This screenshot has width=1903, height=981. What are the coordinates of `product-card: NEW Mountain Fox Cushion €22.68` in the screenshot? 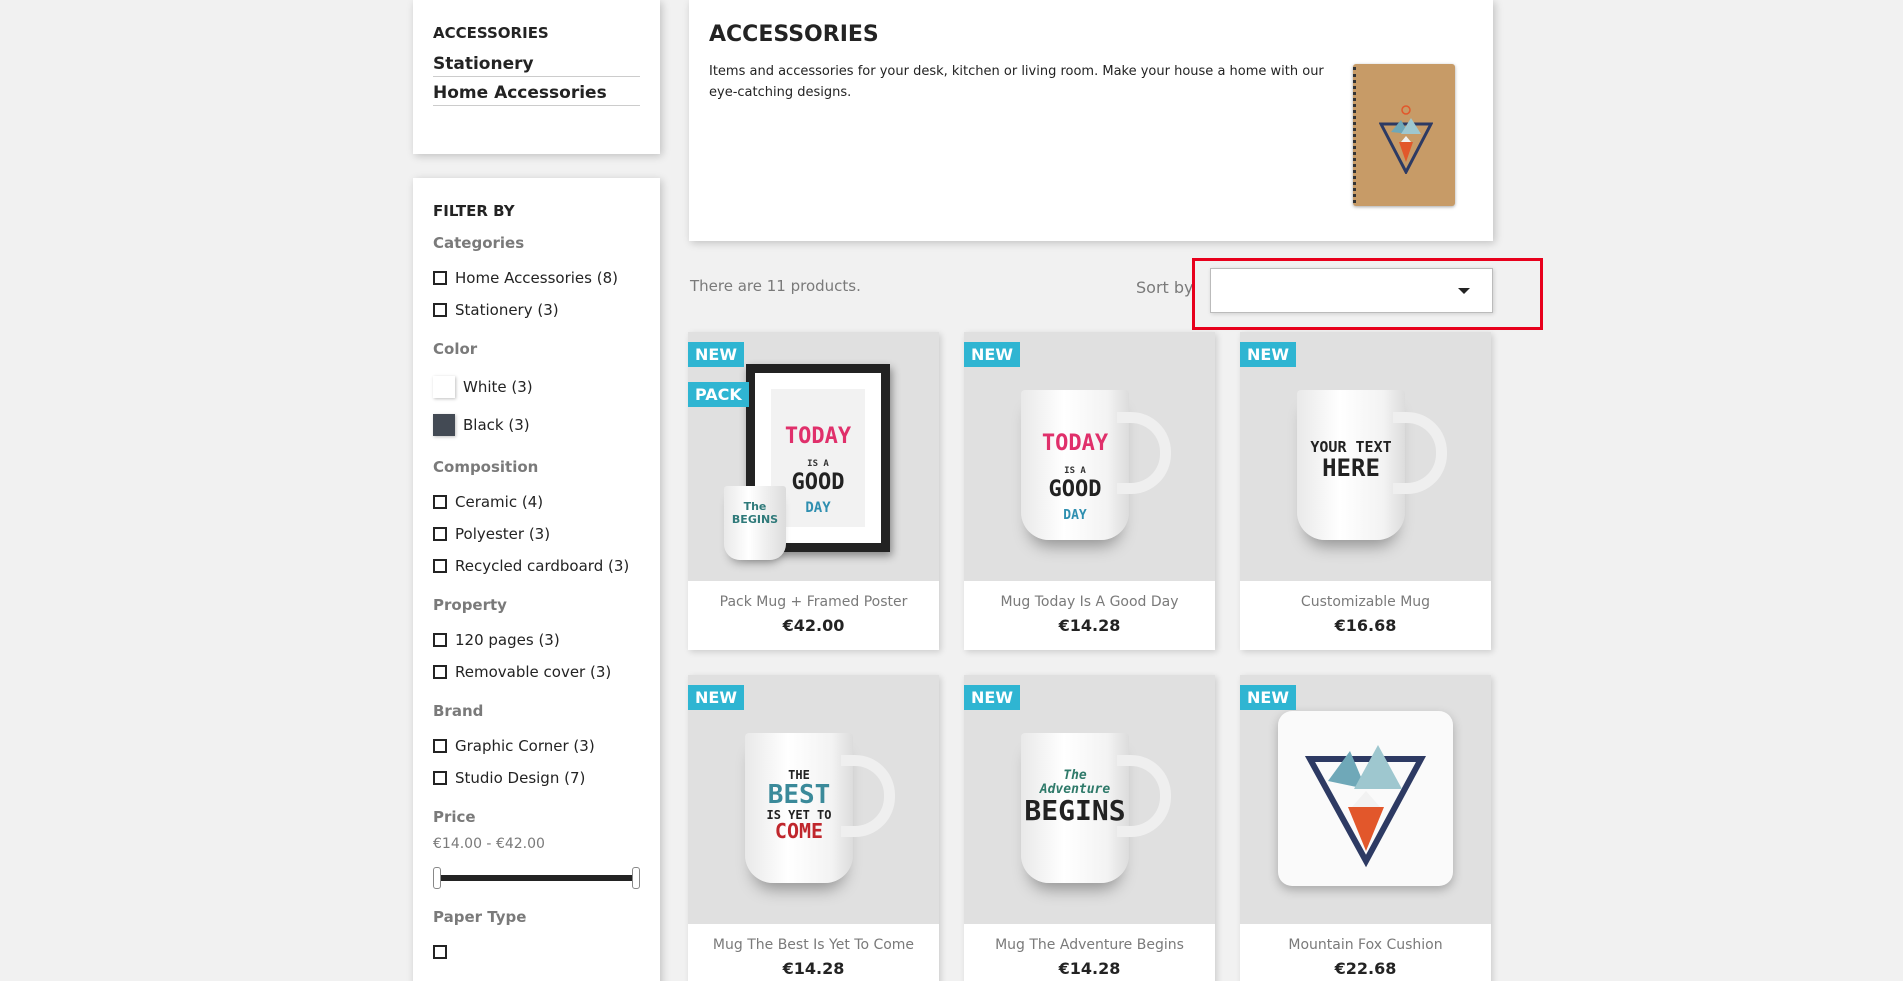 It's located at (1365, 828).